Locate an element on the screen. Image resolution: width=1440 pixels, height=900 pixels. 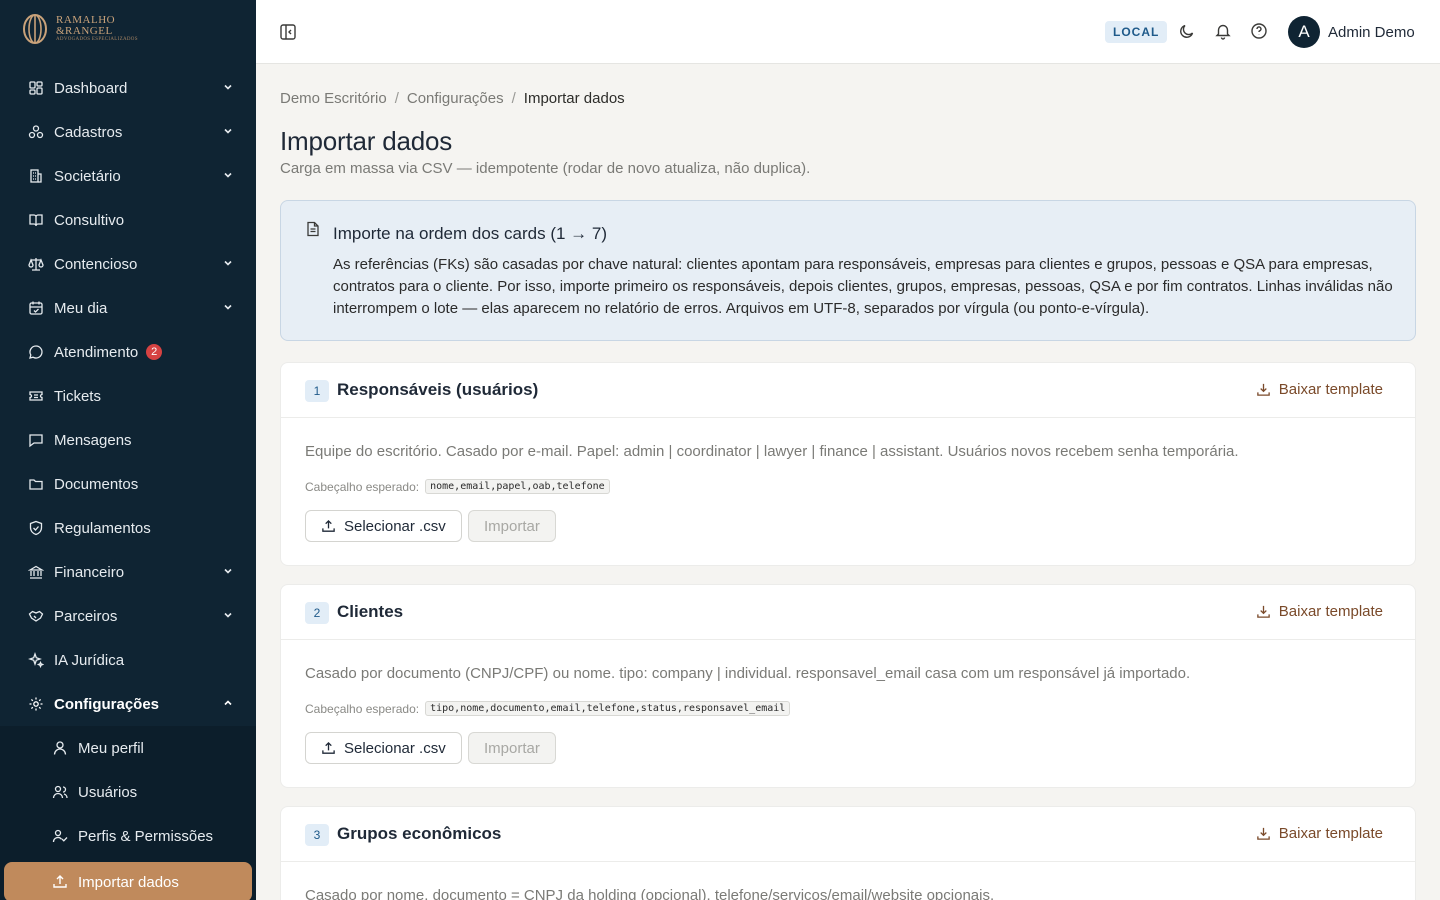
expected-header-code: nome,email,papel,oab,telefone is located at coordinates (517, 486).